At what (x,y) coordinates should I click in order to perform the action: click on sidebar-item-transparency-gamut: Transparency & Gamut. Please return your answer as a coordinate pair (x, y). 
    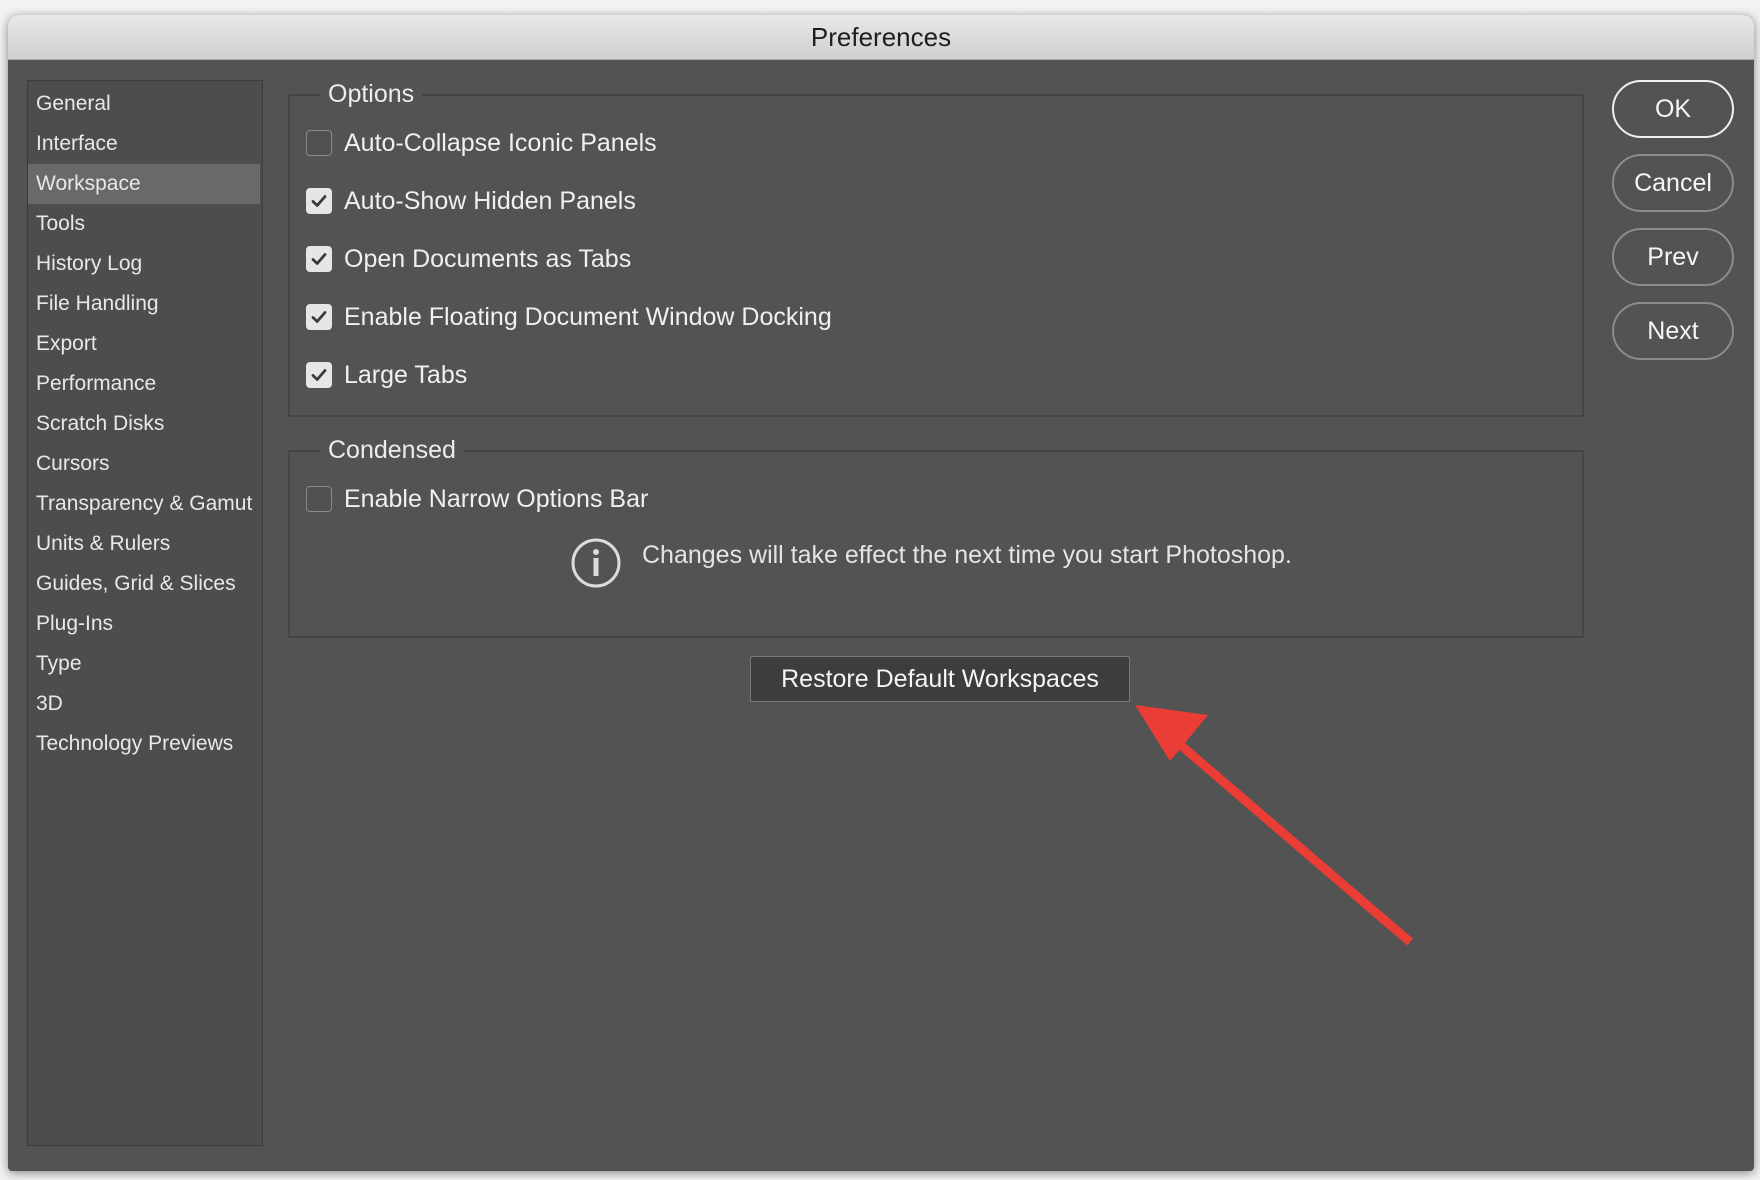
    Looking at the image, I should click on (145, 504).